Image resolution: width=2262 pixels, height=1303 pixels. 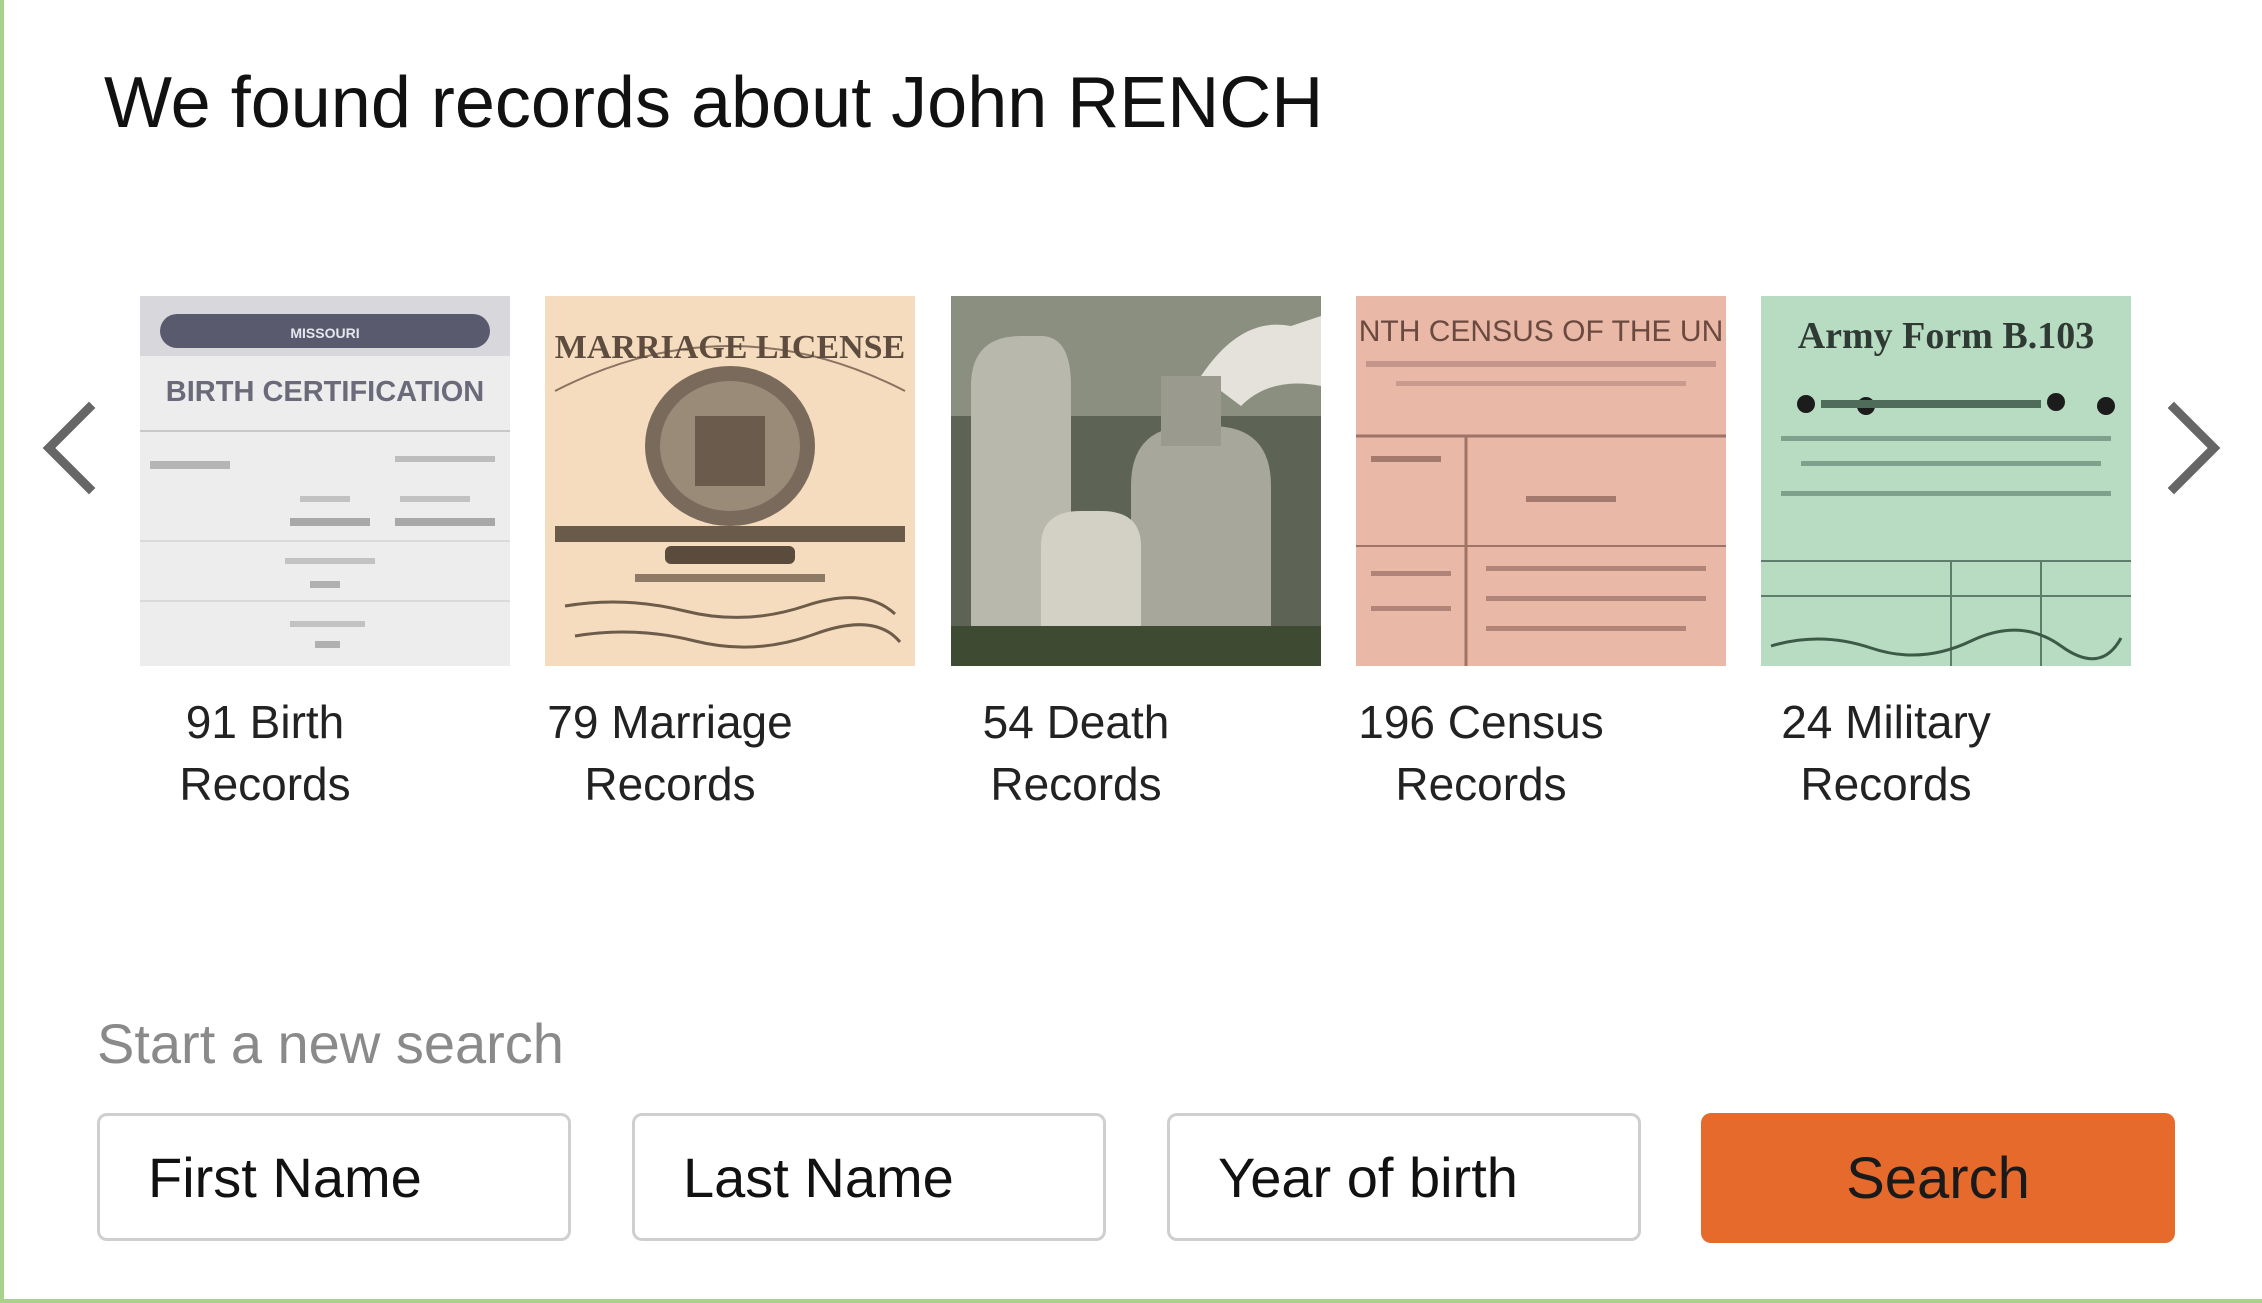 I want to click on search-button: Search, so click(x=1938, y=1178).